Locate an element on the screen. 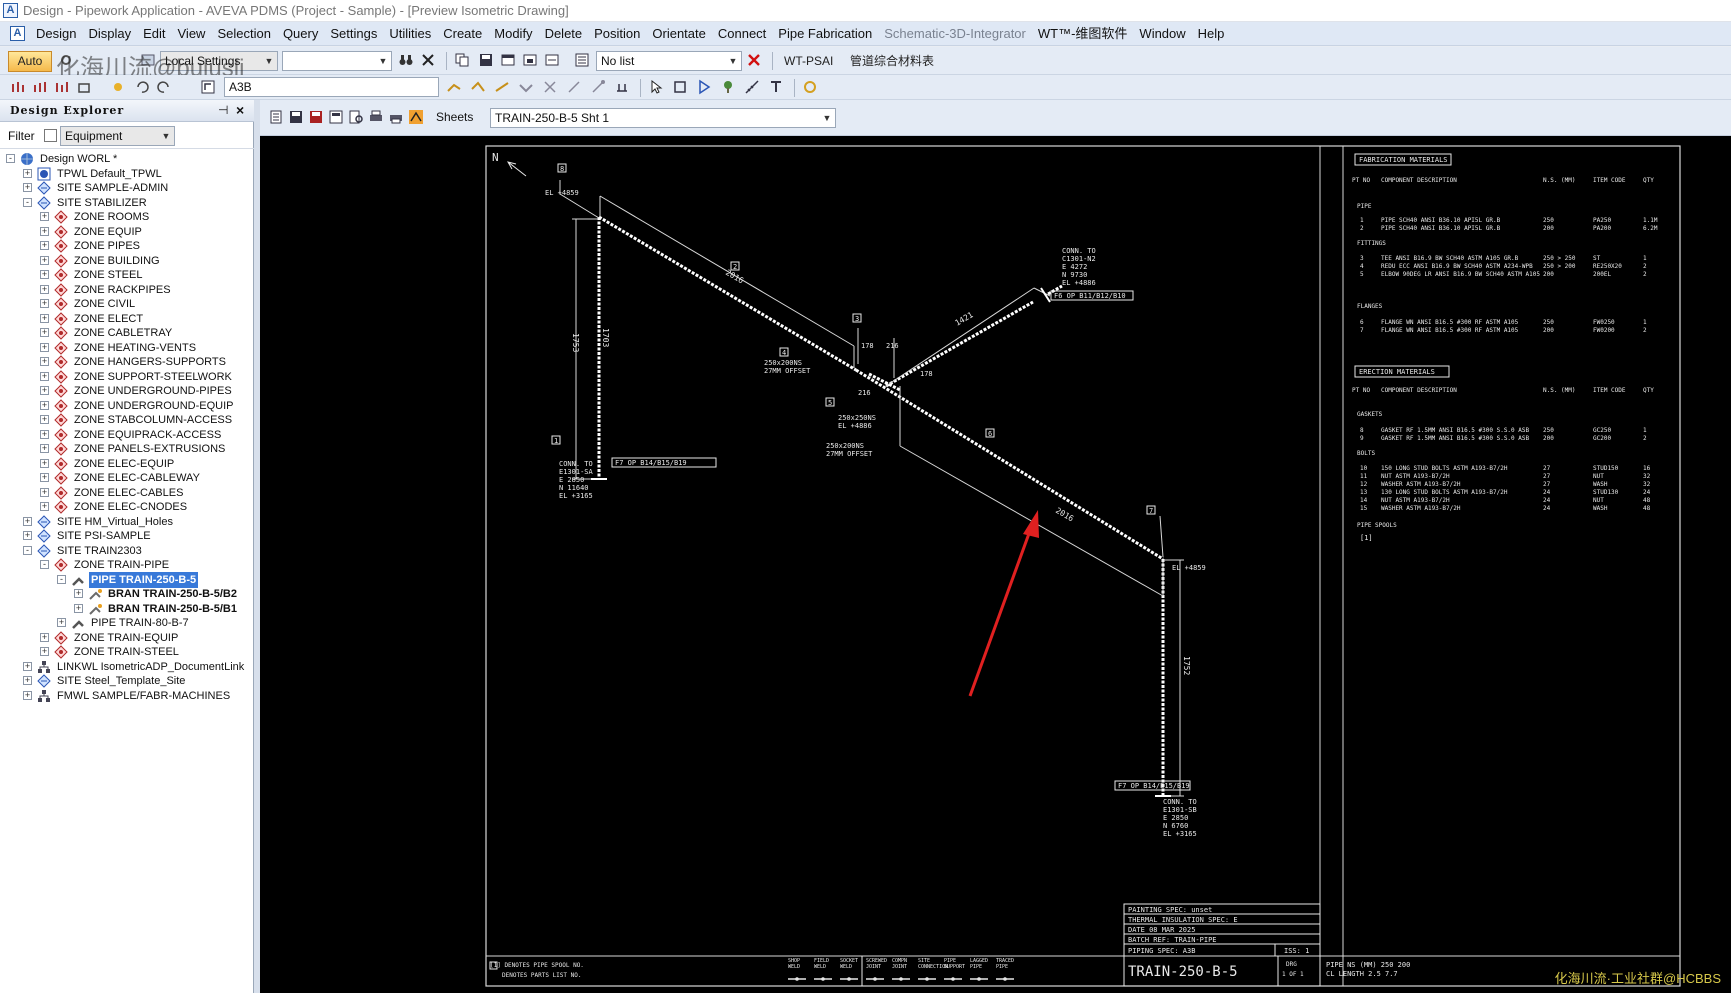 Image resolution: width=1731 pixels, height=993 pixels. menu-selection: Selection is located at coordinates (243, 34).